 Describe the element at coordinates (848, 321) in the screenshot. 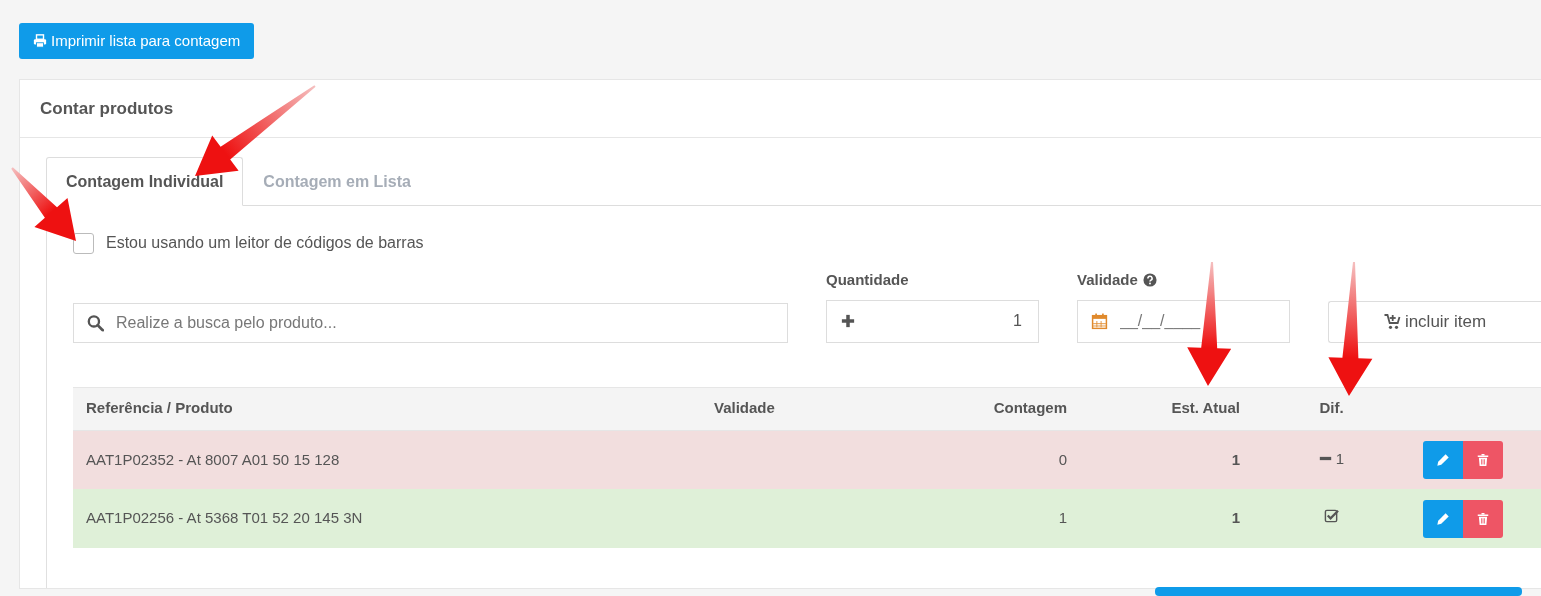

I see `plus-icon` at that location.